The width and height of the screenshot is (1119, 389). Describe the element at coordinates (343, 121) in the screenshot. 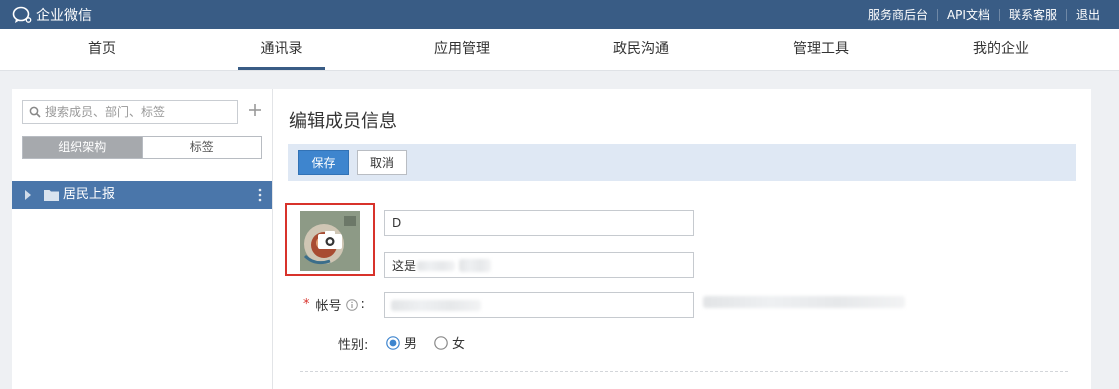

I see `page-title: 编辑成员信息` at that location.